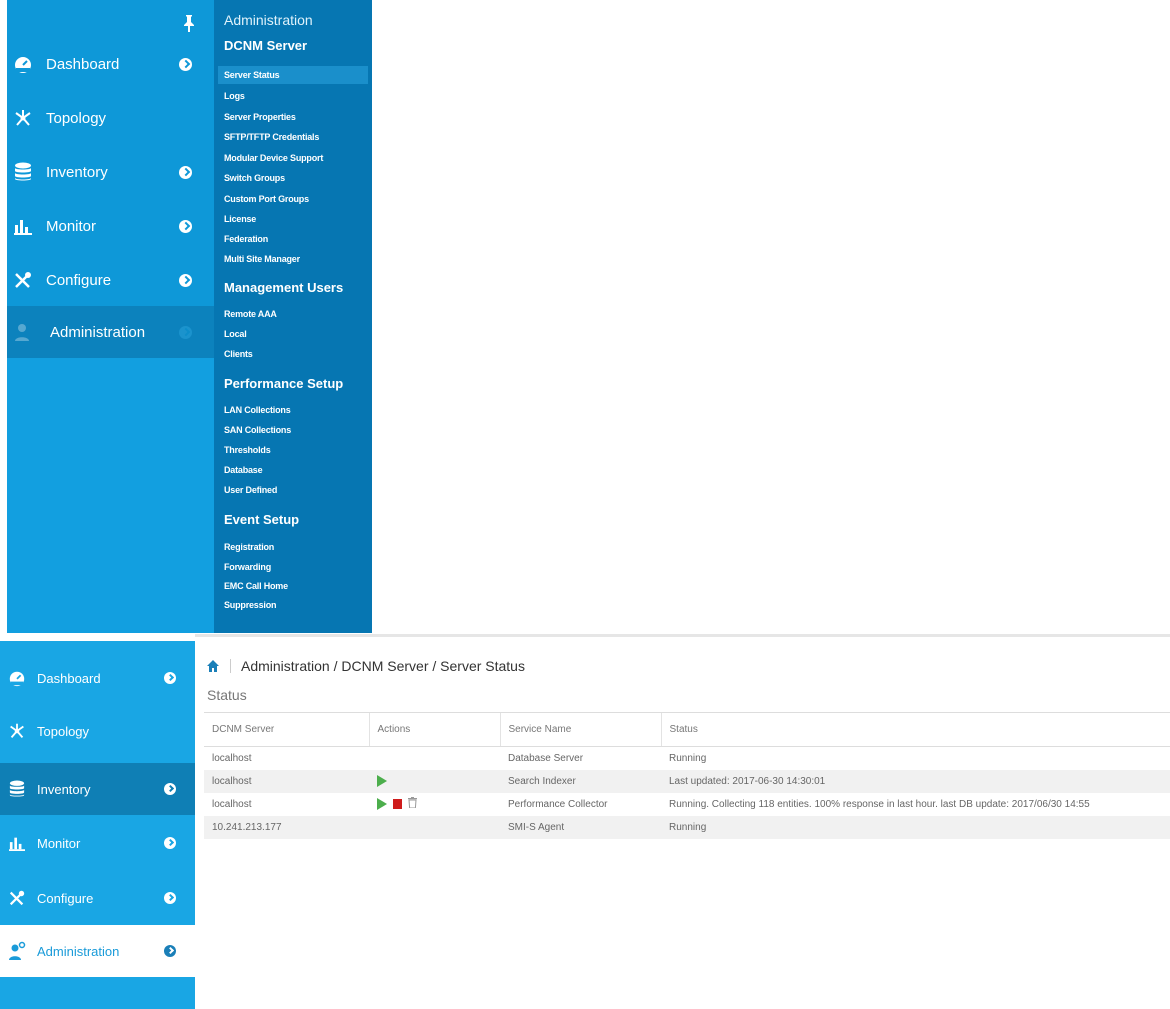 The width and height of the screenshot is (1170, 1009). I want to click on submenu-item-multi-site-manager: Multi Site Manager, so click(262, 259).